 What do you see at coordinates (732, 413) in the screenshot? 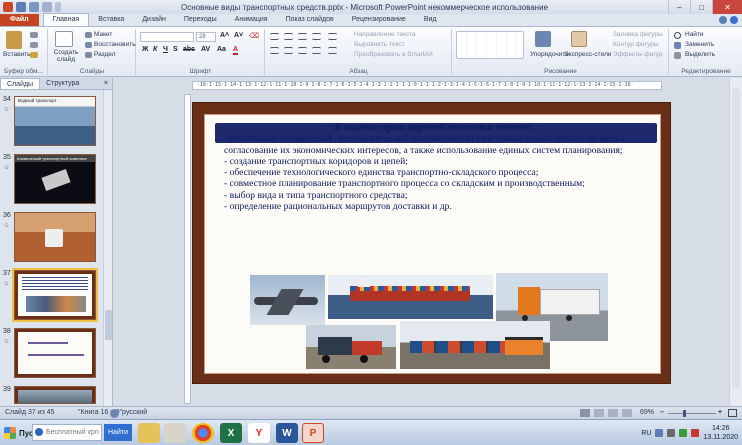
I see `fit-to-window-icon` at bounding box center [732, 413].